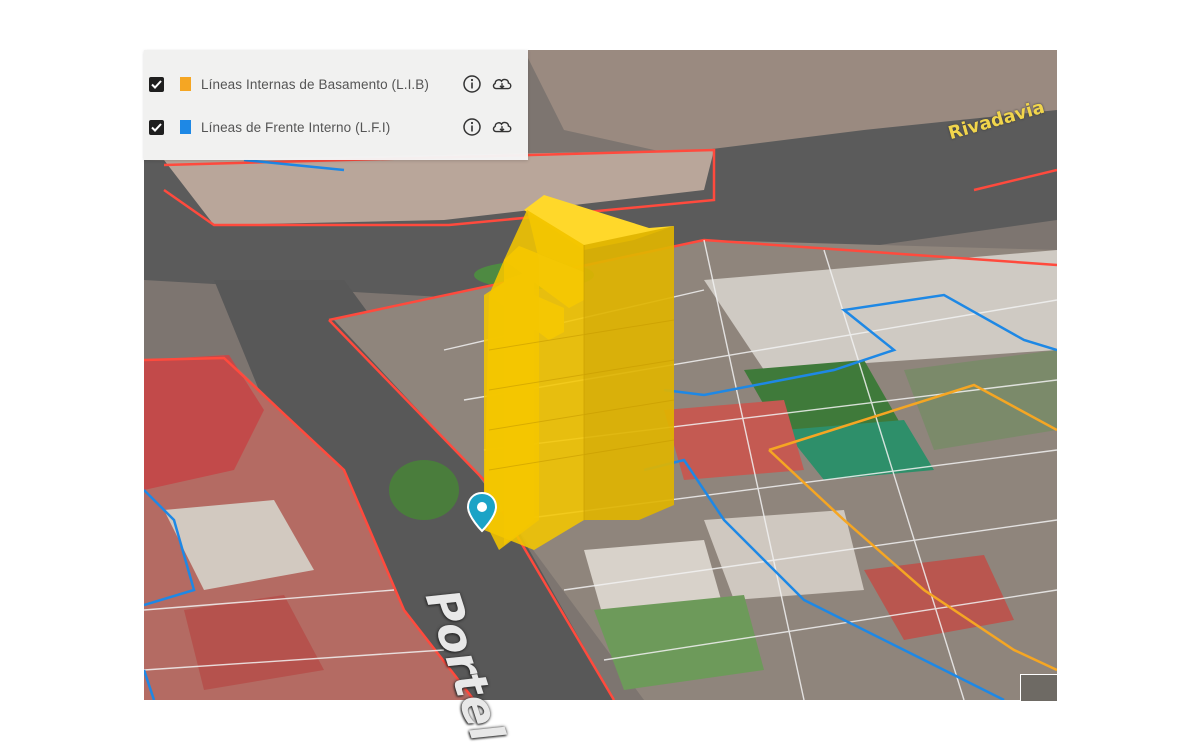  What do you see at coordinates (579, 372) in the screenshot?
I see `building-3d-volume` at bounding box center [579, 372].